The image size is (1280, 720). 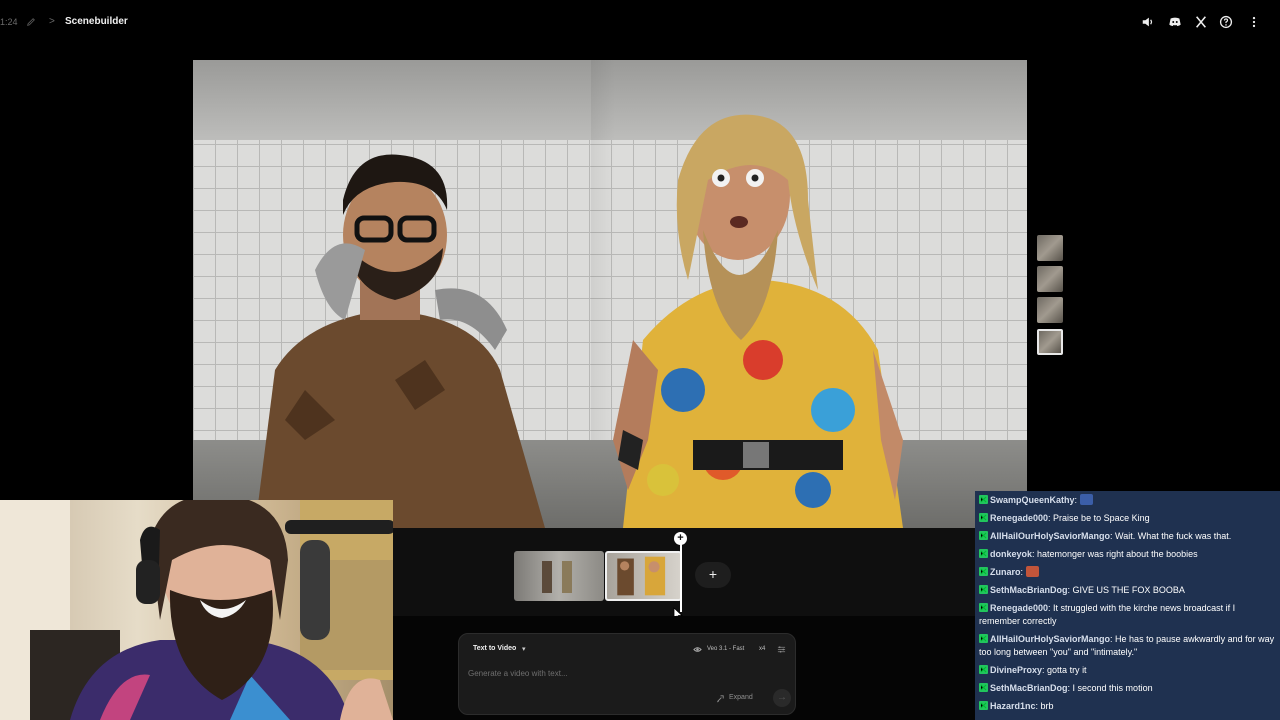 What do you see at coordinates (782, 698) in the screenshot?
I see `send-button: →` at bounding box center [782, 698].